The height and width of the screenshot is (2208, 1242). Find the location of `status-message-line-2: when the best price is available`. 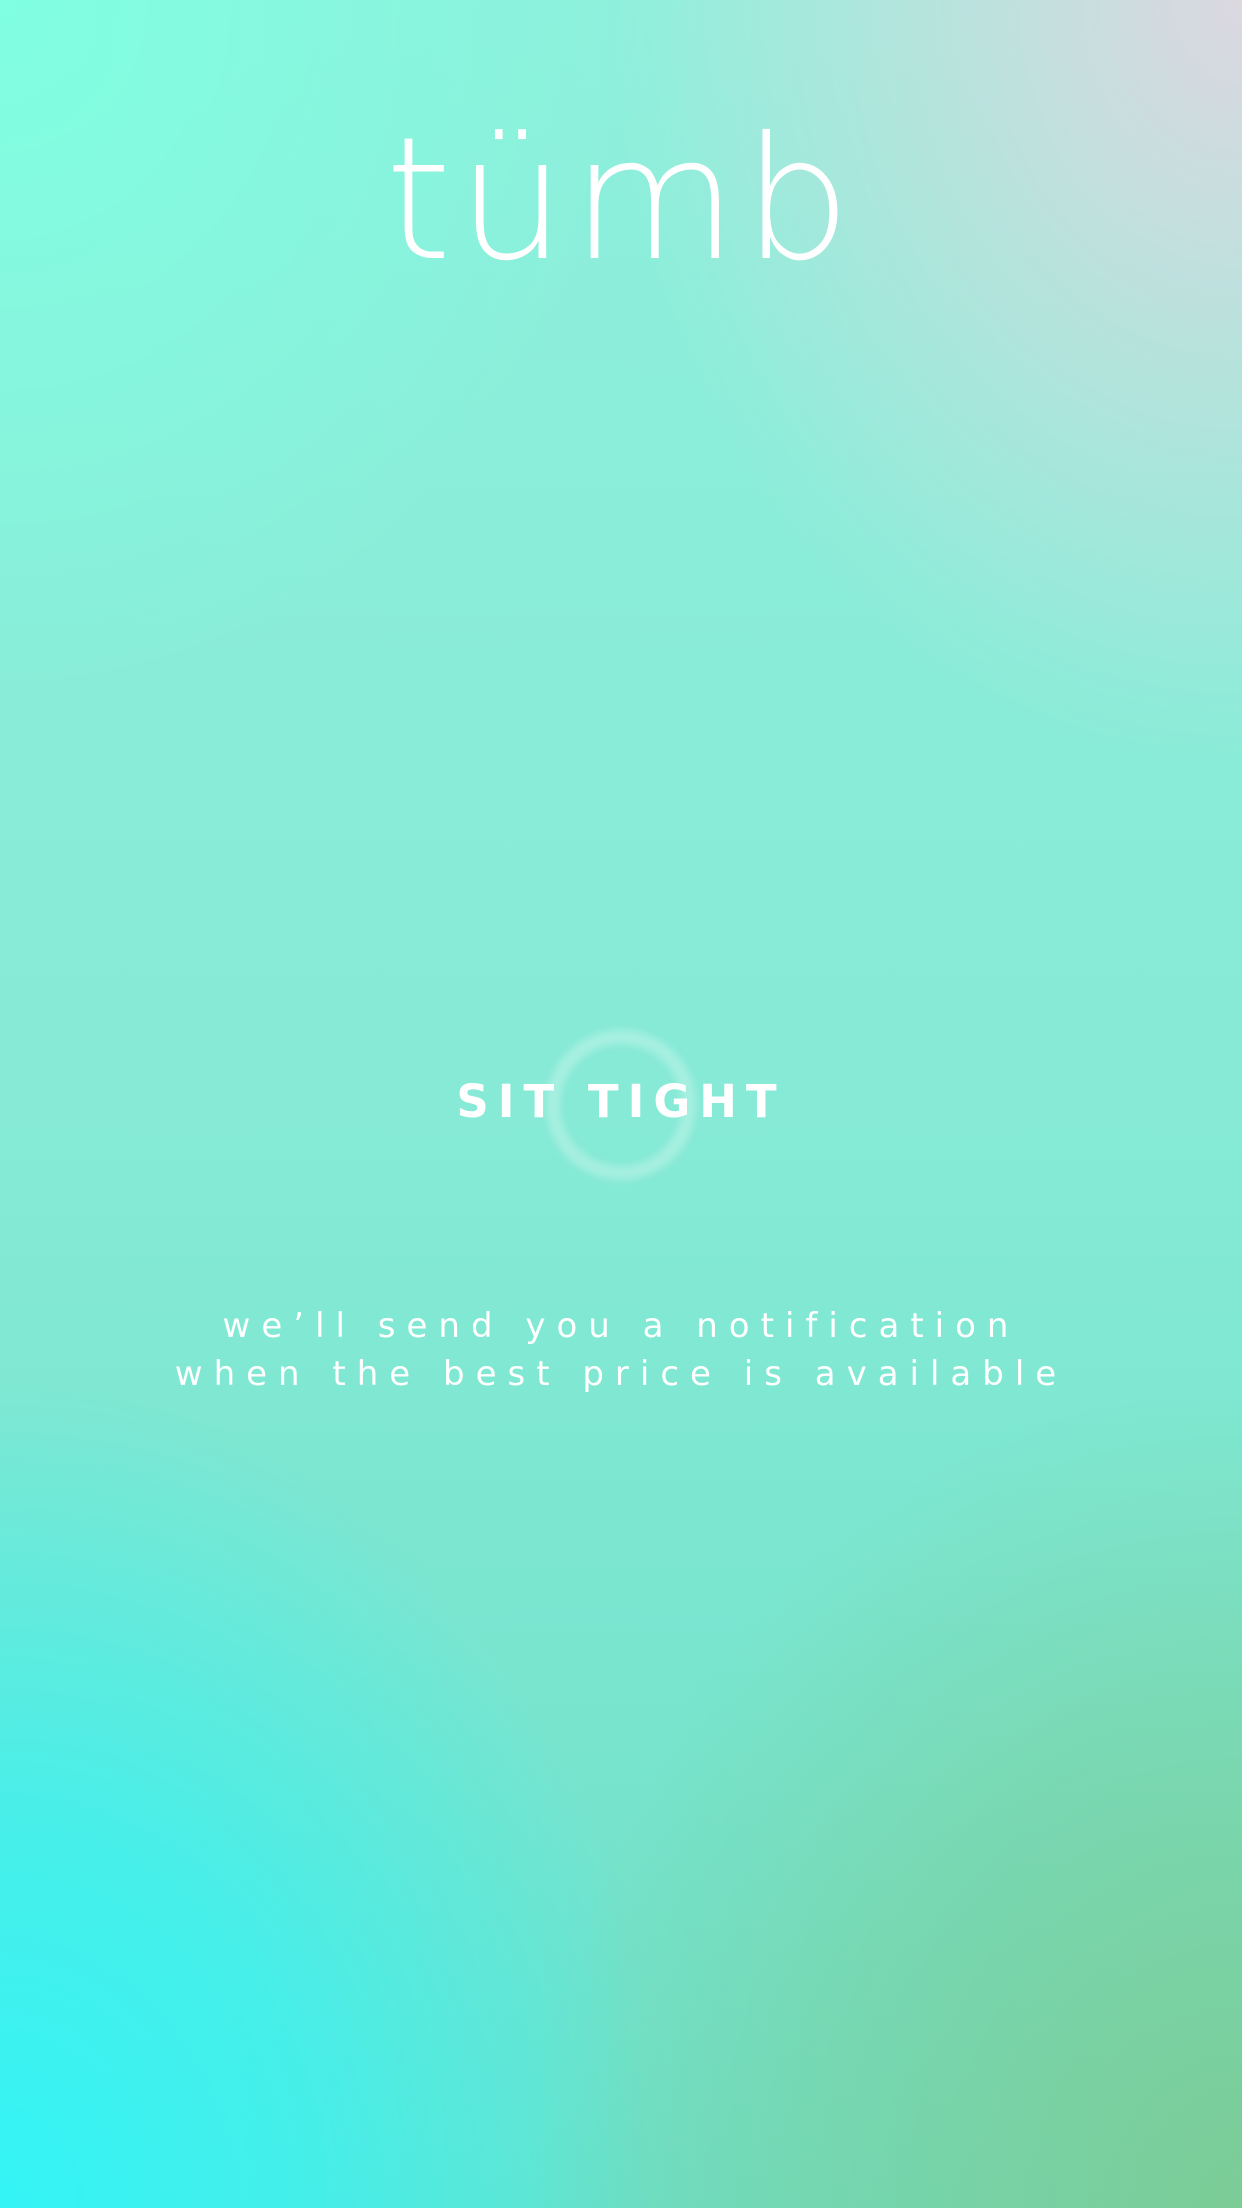

status-message-line-2: when the best price is available is located at coordinates (621, 1374).